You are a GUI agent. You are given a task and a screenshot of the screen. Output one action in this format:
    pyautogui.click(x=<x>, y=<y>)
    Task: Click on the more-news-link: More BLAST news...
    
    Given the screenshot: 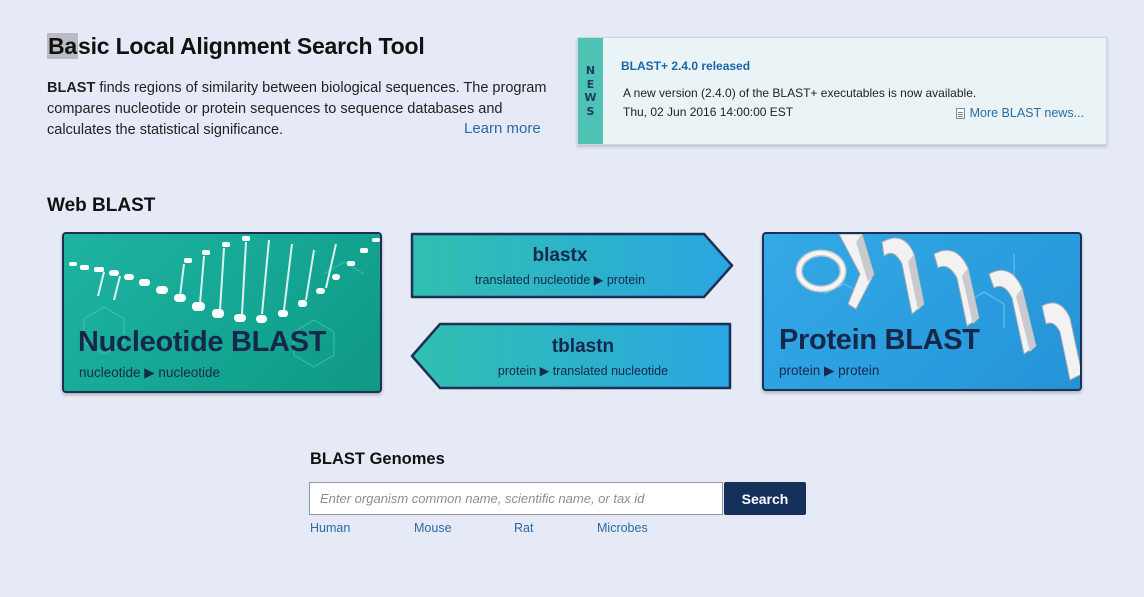 What is the action you would take?
    pyautogui.click(x=1019, y=113)
    